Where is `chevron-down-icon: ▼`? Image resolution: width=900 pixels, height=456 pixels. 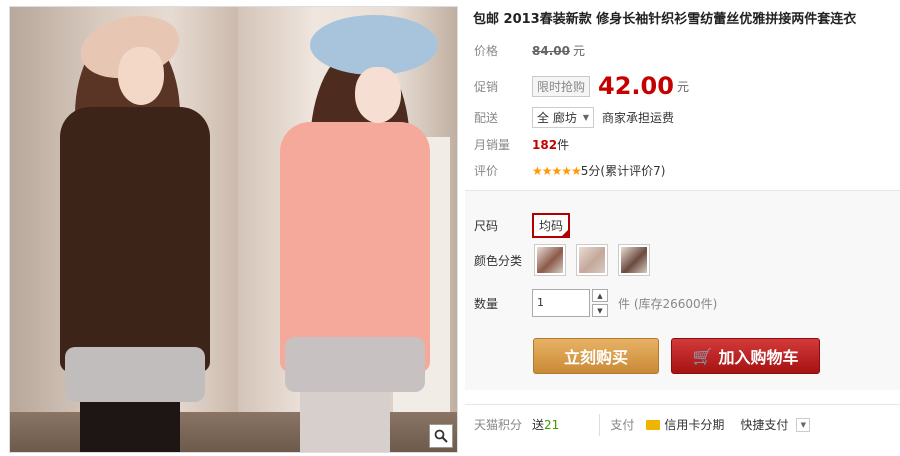 chevron-down-icon: ▼ is located at coordinates (585, 117).